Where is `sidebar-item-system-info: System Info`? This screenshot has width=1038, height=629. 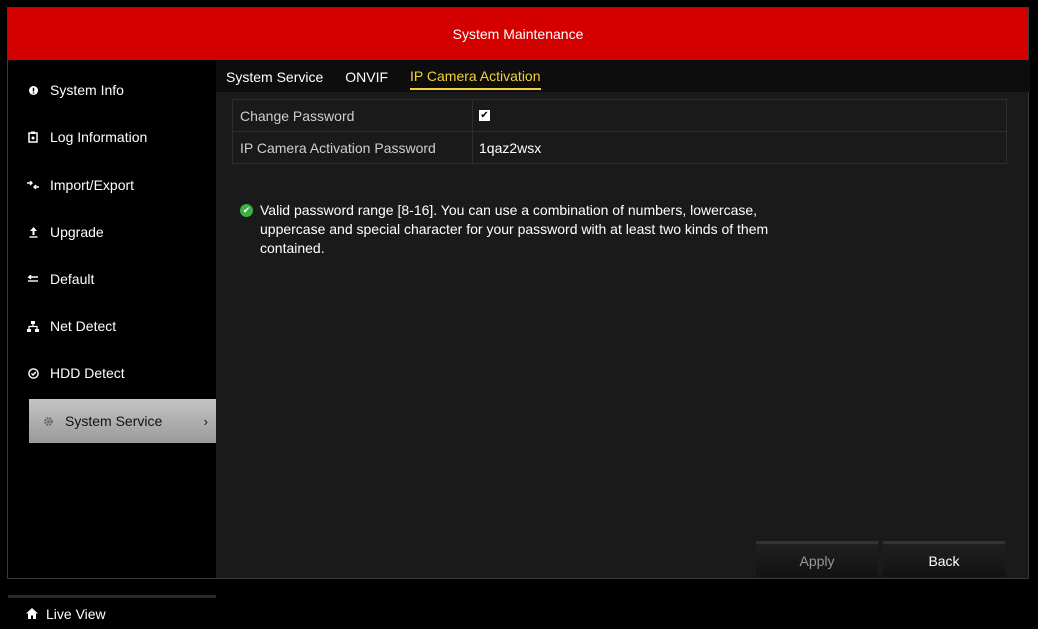 sidebar-item-system-info: System Info is located at coordinates (112, 90).